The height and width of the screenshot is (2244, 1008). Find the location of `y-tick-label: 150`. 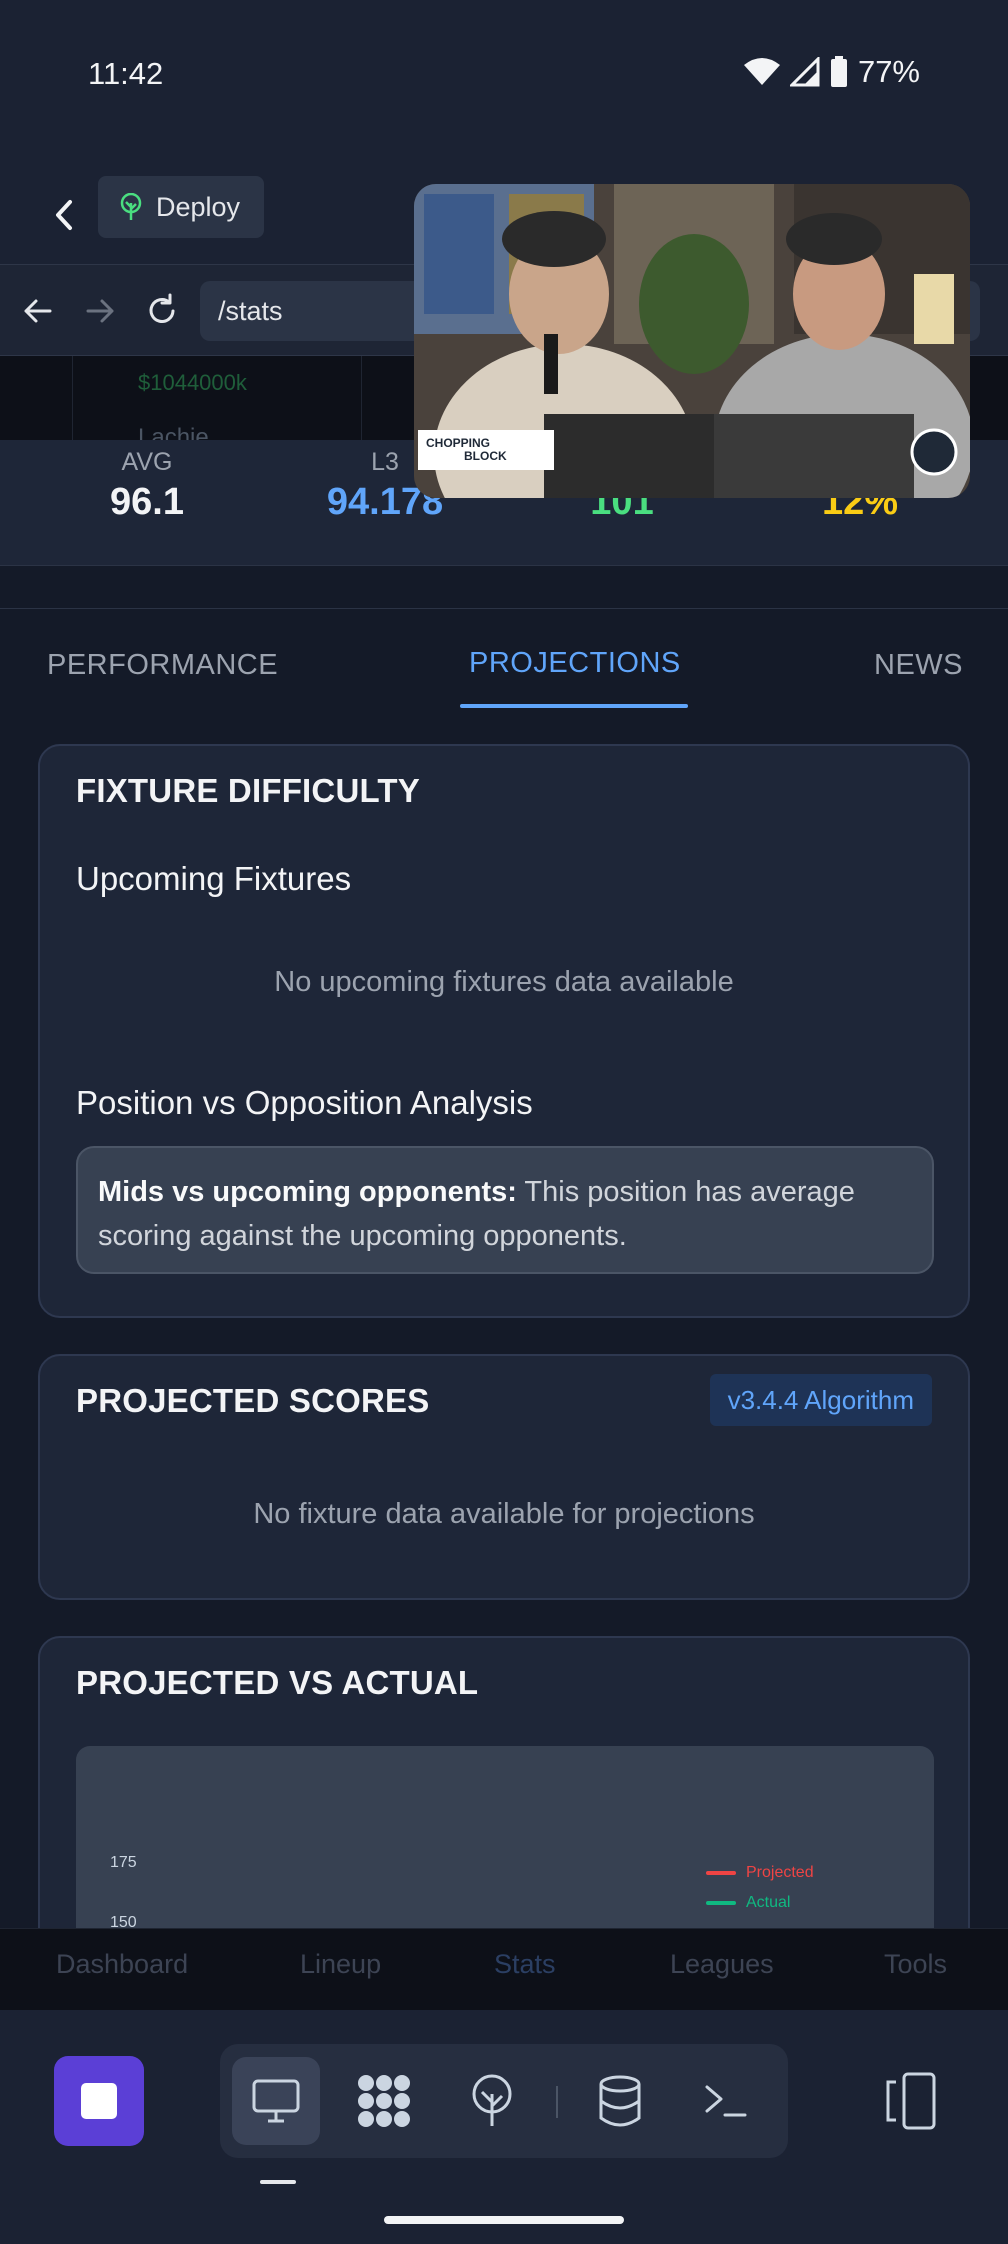

y-tick-label: 150 is located at coordinates (123, 1921).